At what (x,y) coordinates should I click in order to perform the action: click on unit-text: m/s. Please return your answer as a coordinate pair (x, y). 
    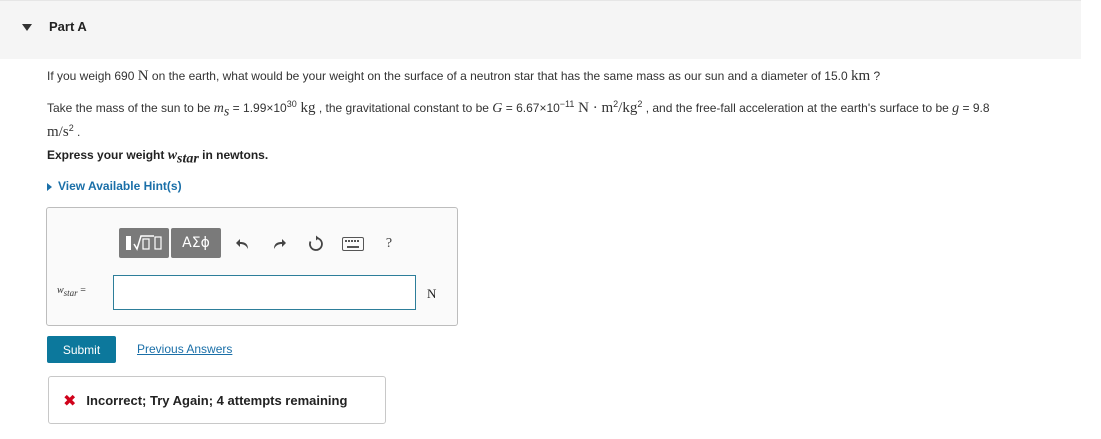
    Looking at the image, I should click on (58, 132).